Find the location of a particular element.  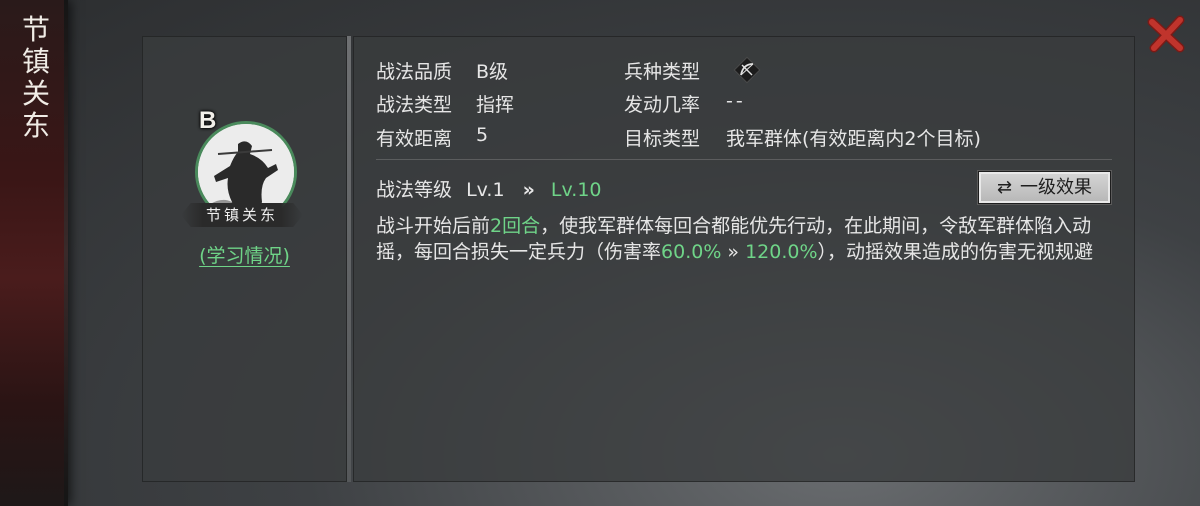

effect-level-toggle-button: ⇄ 一级效果 is located at coordinates (1044, 187).